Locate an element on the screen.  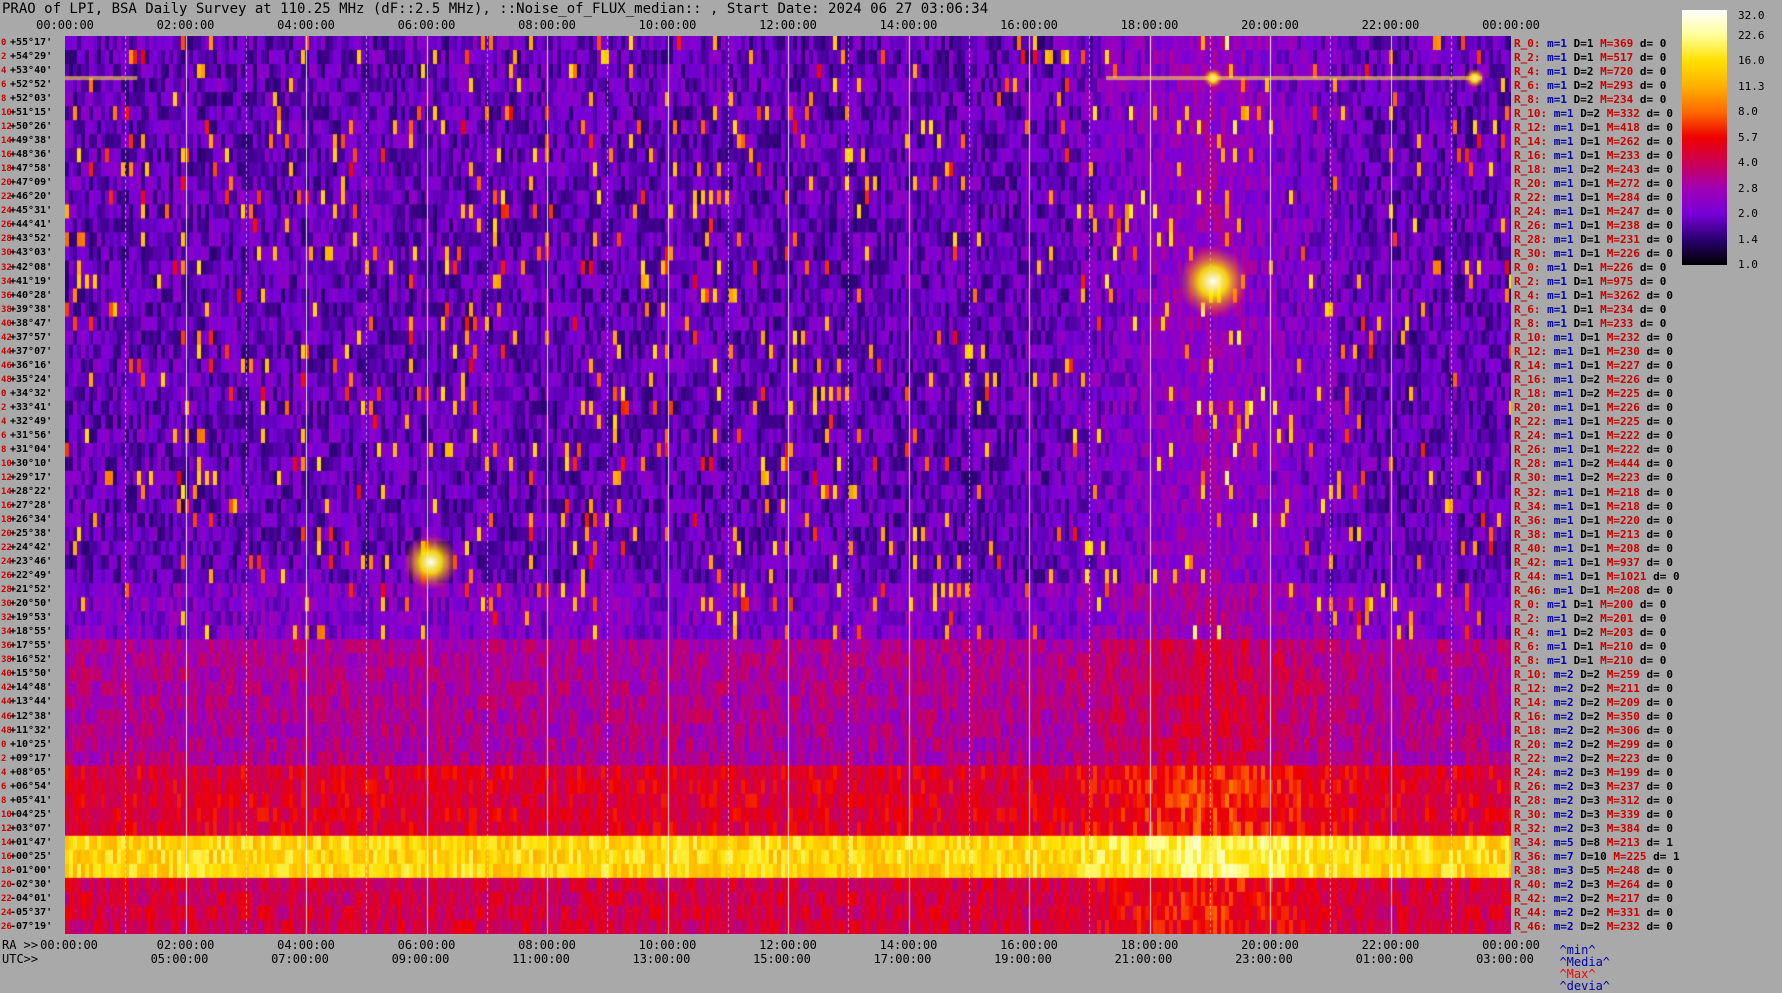
row-index: 44 is located at coordinates (6, 702).